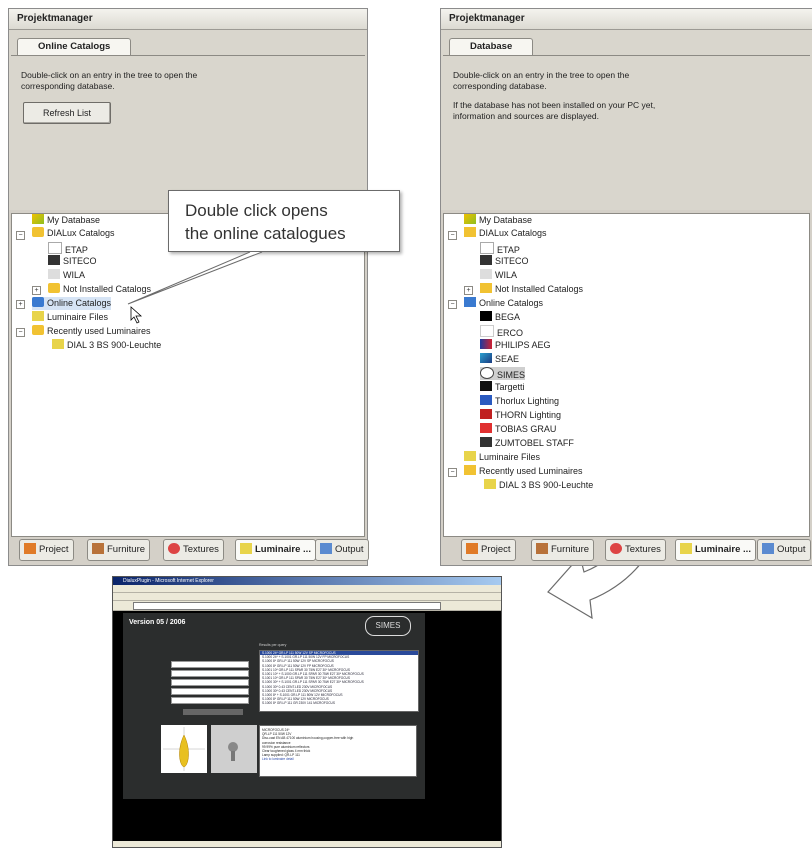 The image size is (812, 848). Describe the element at coordinates (500, 248) in the screenshot. I see `tree-item-etap: ETAP` at that location.